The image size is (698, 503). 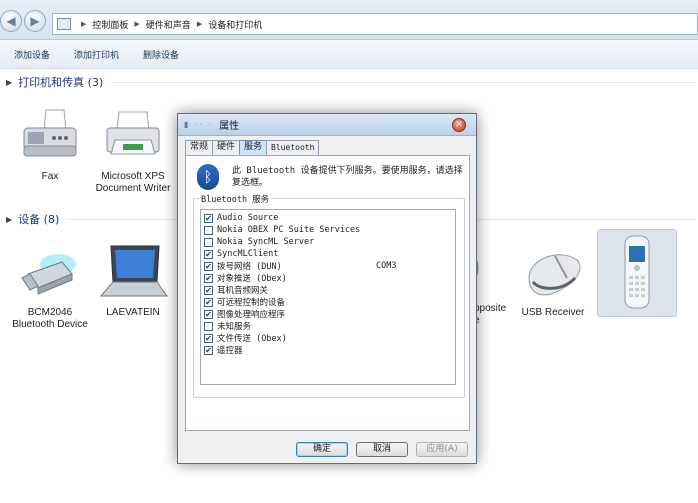 I want to click on device-xps-writer: Microsoft XPS Document Writer, so click(x=133, y=151).